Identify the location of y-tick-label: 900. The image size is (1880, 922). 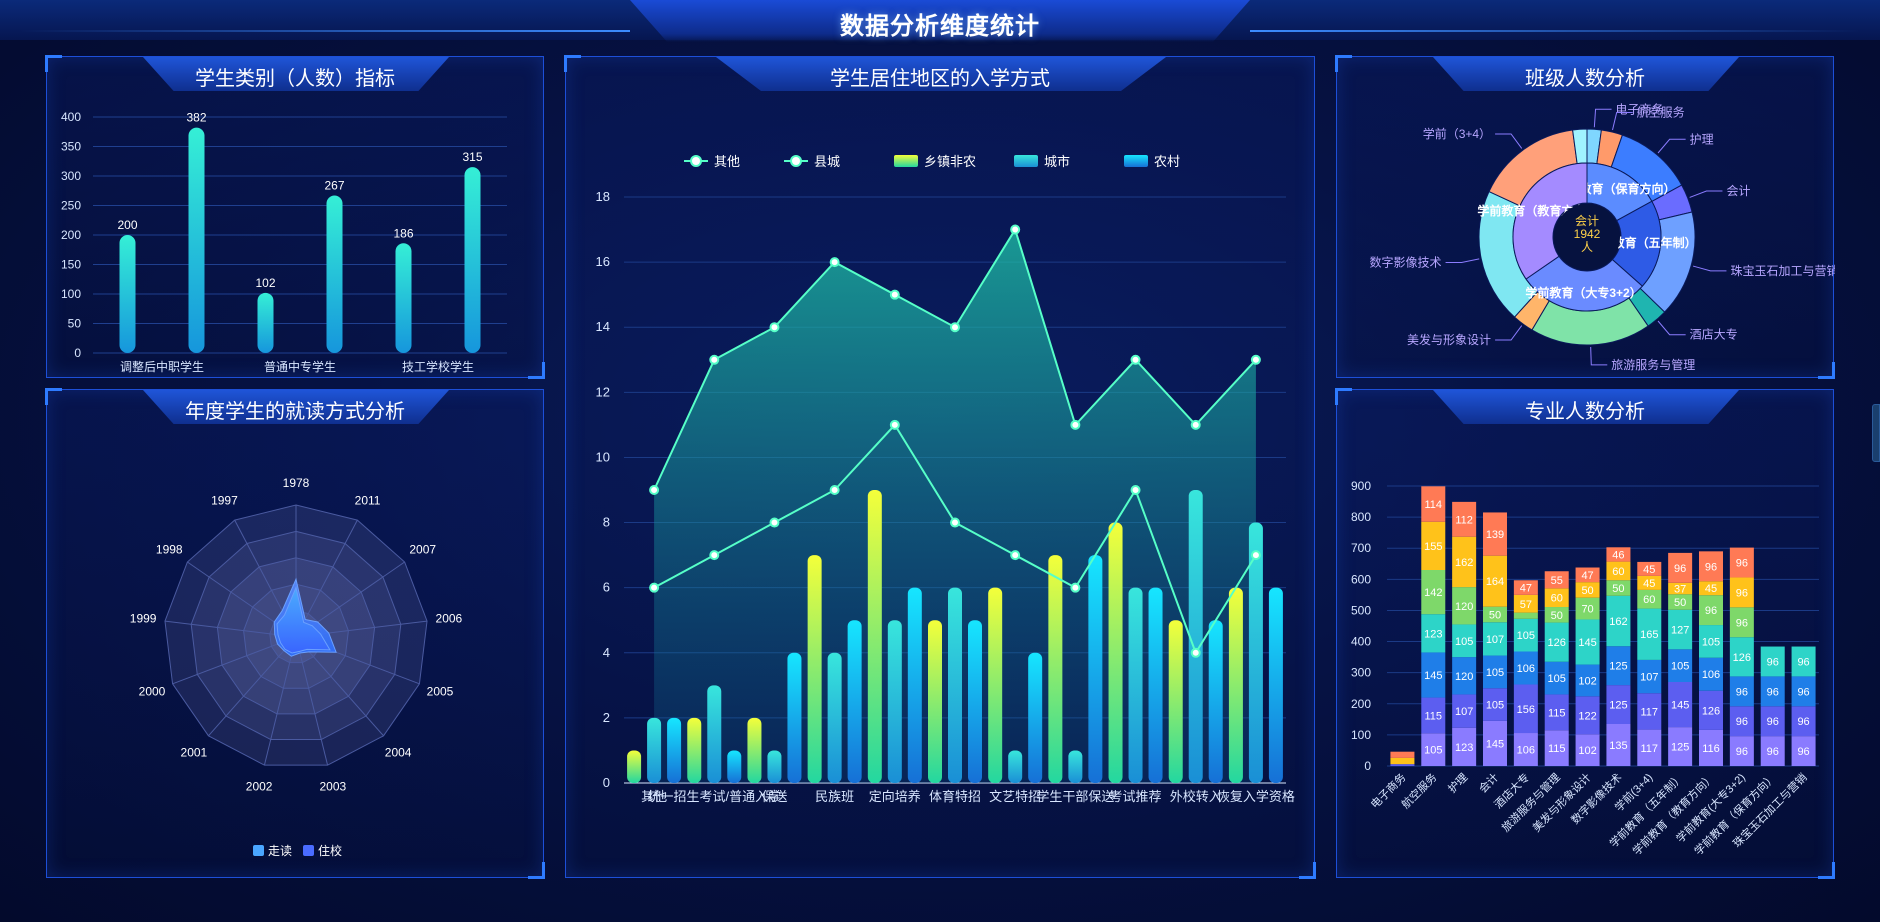
(1361, 486).